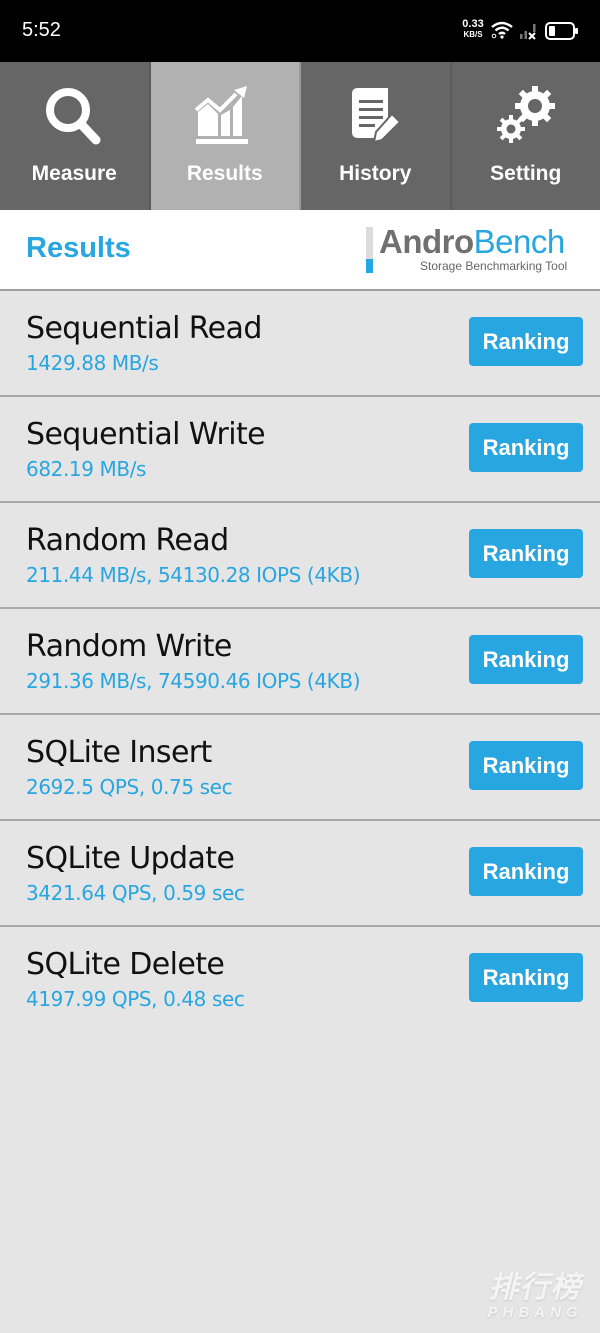 The image size is (600, 1333). Describe the element at coordinates (535, 1287) in the screenshot. I see `watermark-cn: 排行榜` at that location.